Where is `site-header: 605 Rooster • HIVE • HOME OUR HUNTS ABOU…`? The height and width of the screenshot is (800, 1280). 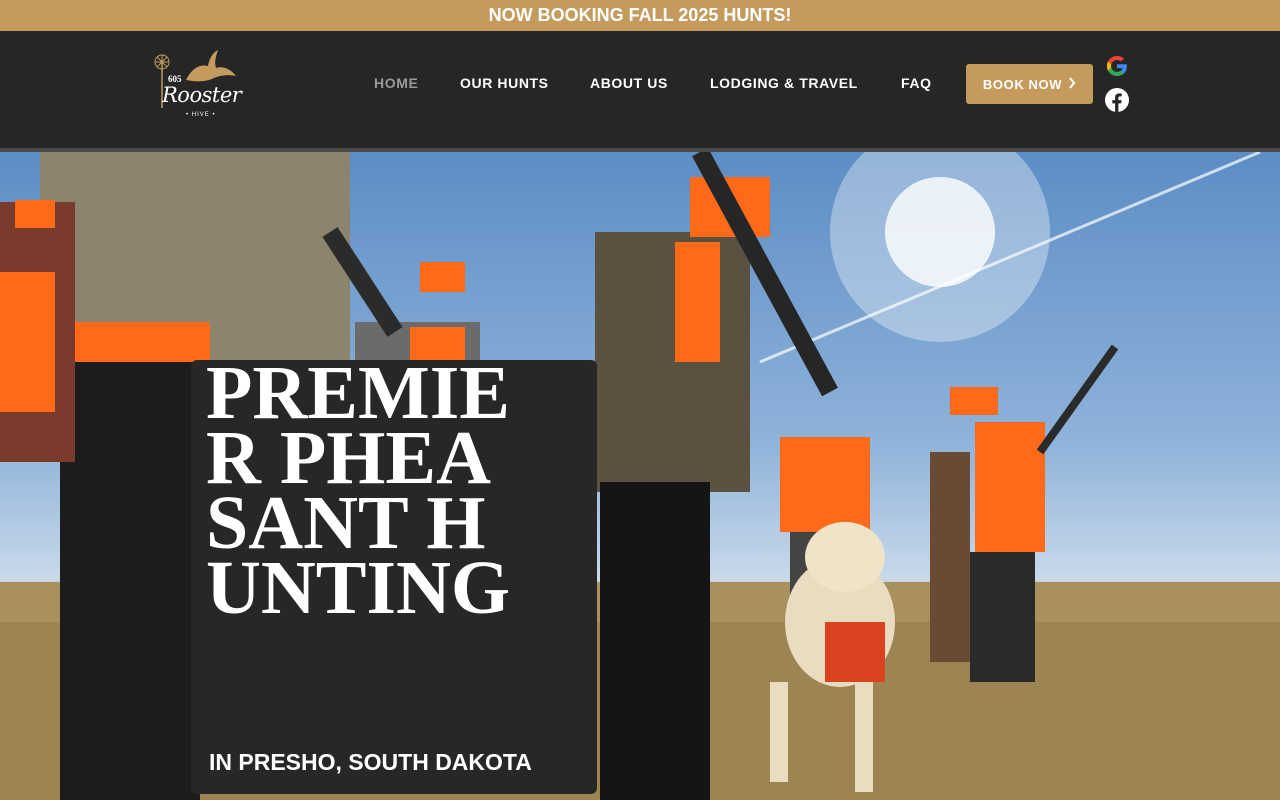 site-header: 605 Rooster • HIVE • HOME OUR HUNTS ABOU… is located at coordinates (640, 89).